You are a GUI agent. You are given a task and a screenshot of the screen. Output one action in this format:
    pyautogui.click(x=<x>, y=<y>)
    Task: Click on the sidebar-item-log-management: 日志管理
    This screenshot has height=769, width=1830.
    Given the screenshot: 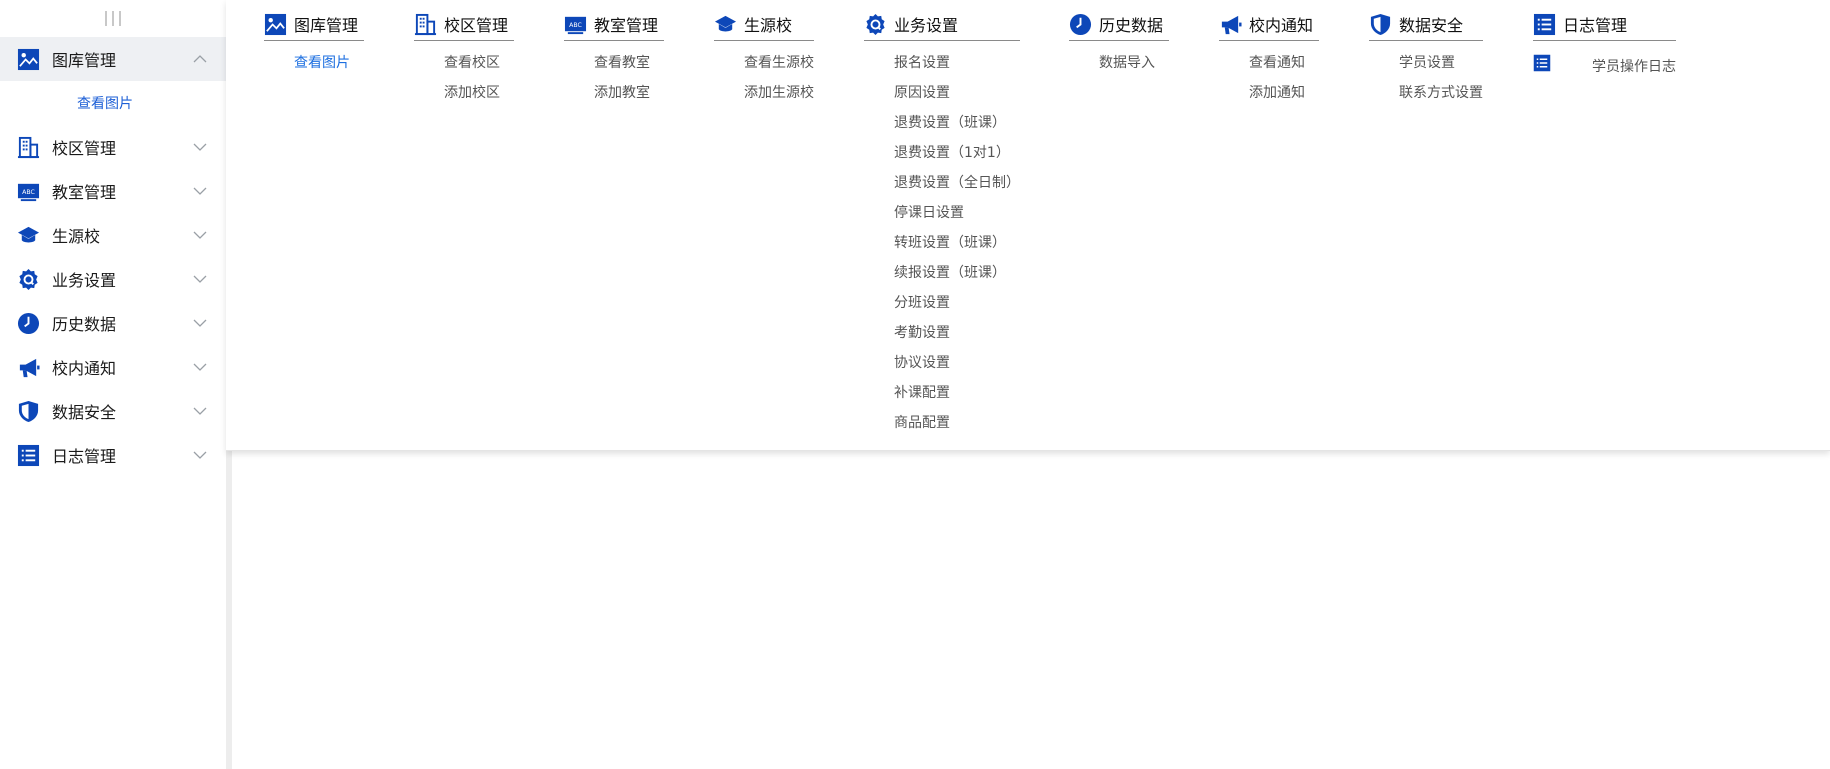 What is the action you would take?
    pyautogui.click(x=113, y=455)
    